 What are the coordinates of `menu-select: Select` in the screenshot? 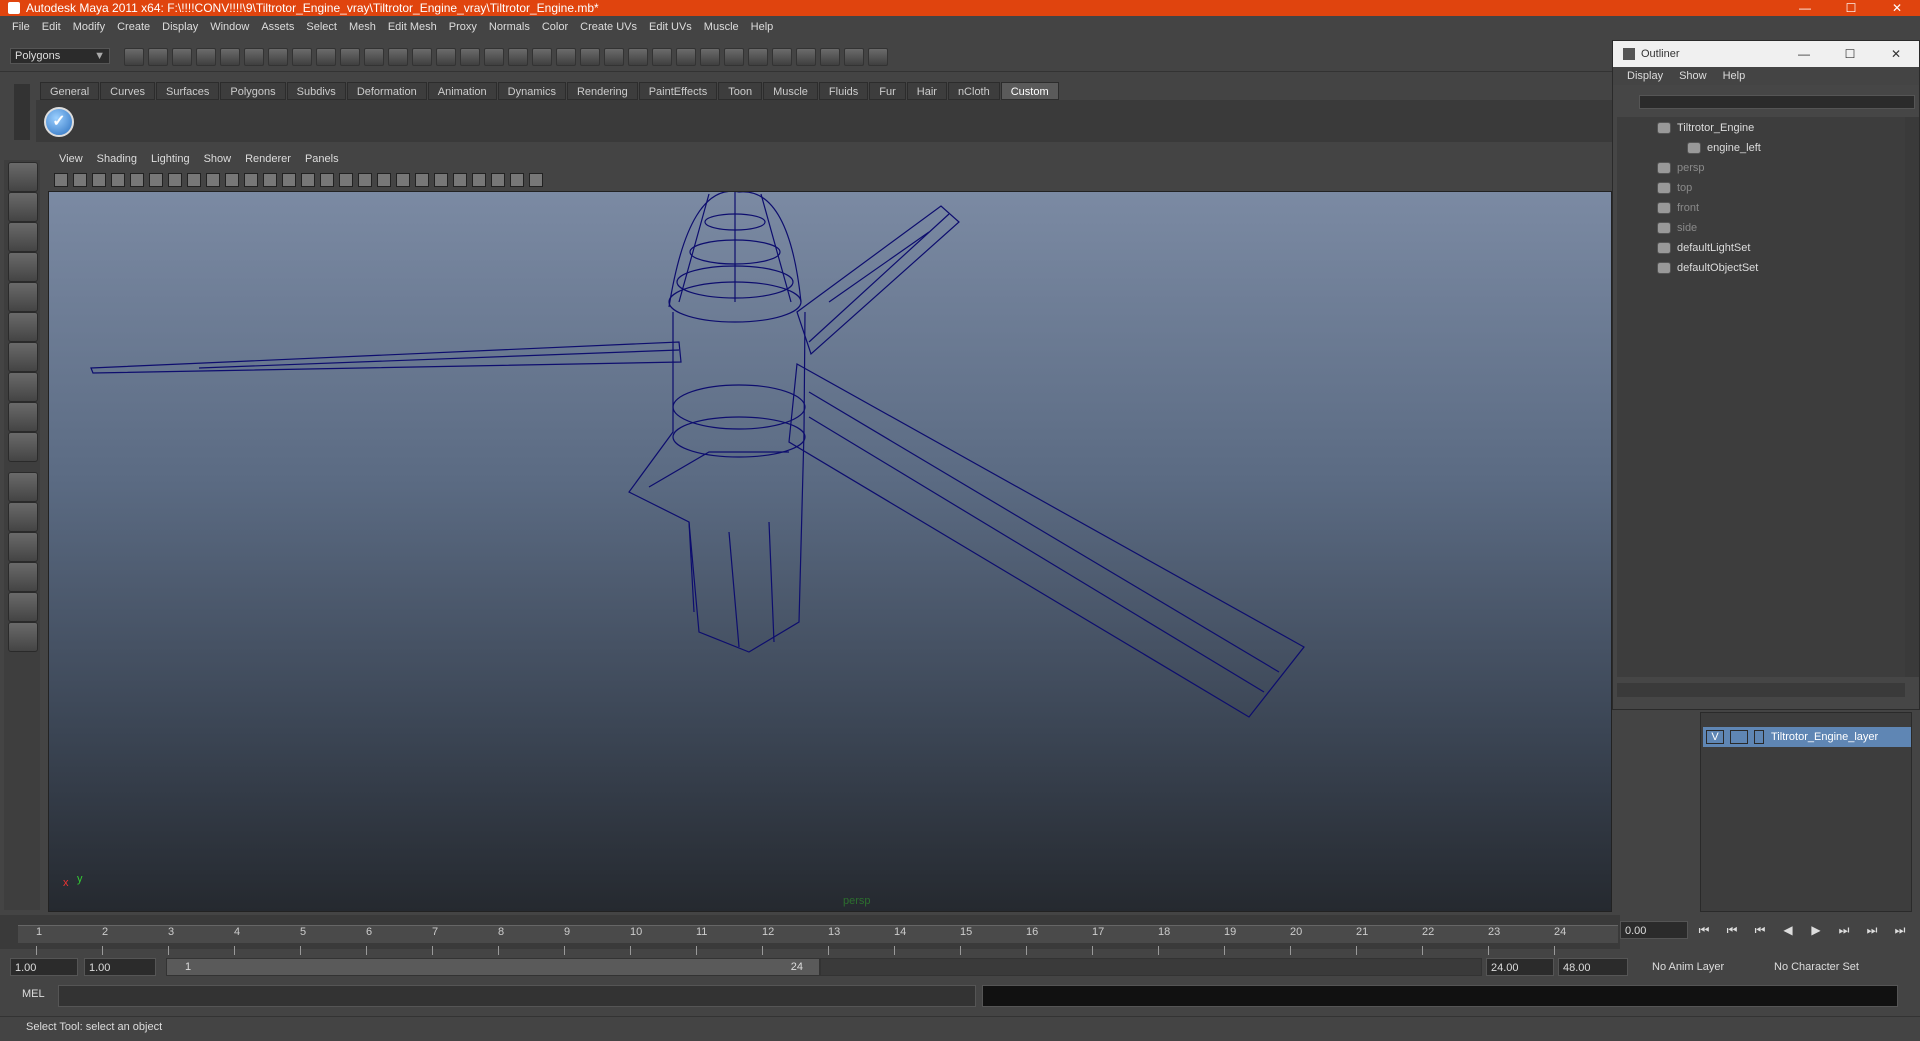 It's located at (321, 27).